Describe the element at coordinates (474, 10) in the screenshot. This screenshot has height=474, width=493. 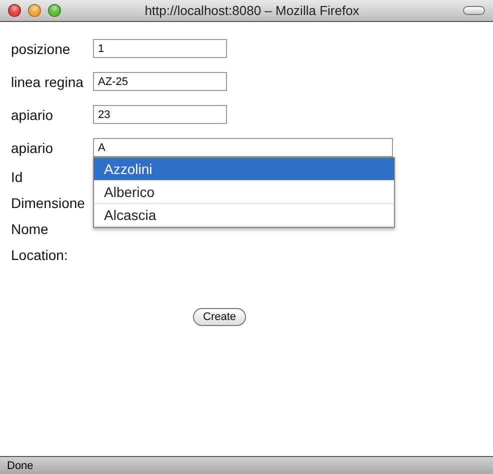
I see `toolbar-toggle-icon` at that location.